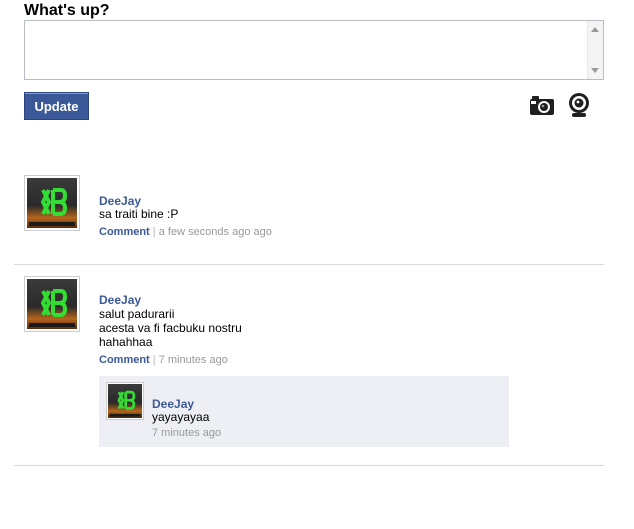  What do you see at coordinates (215, 232) in the screenshot?
I see `post-timestamp: a few seconds ago ago` at bounding box center [215, 232].